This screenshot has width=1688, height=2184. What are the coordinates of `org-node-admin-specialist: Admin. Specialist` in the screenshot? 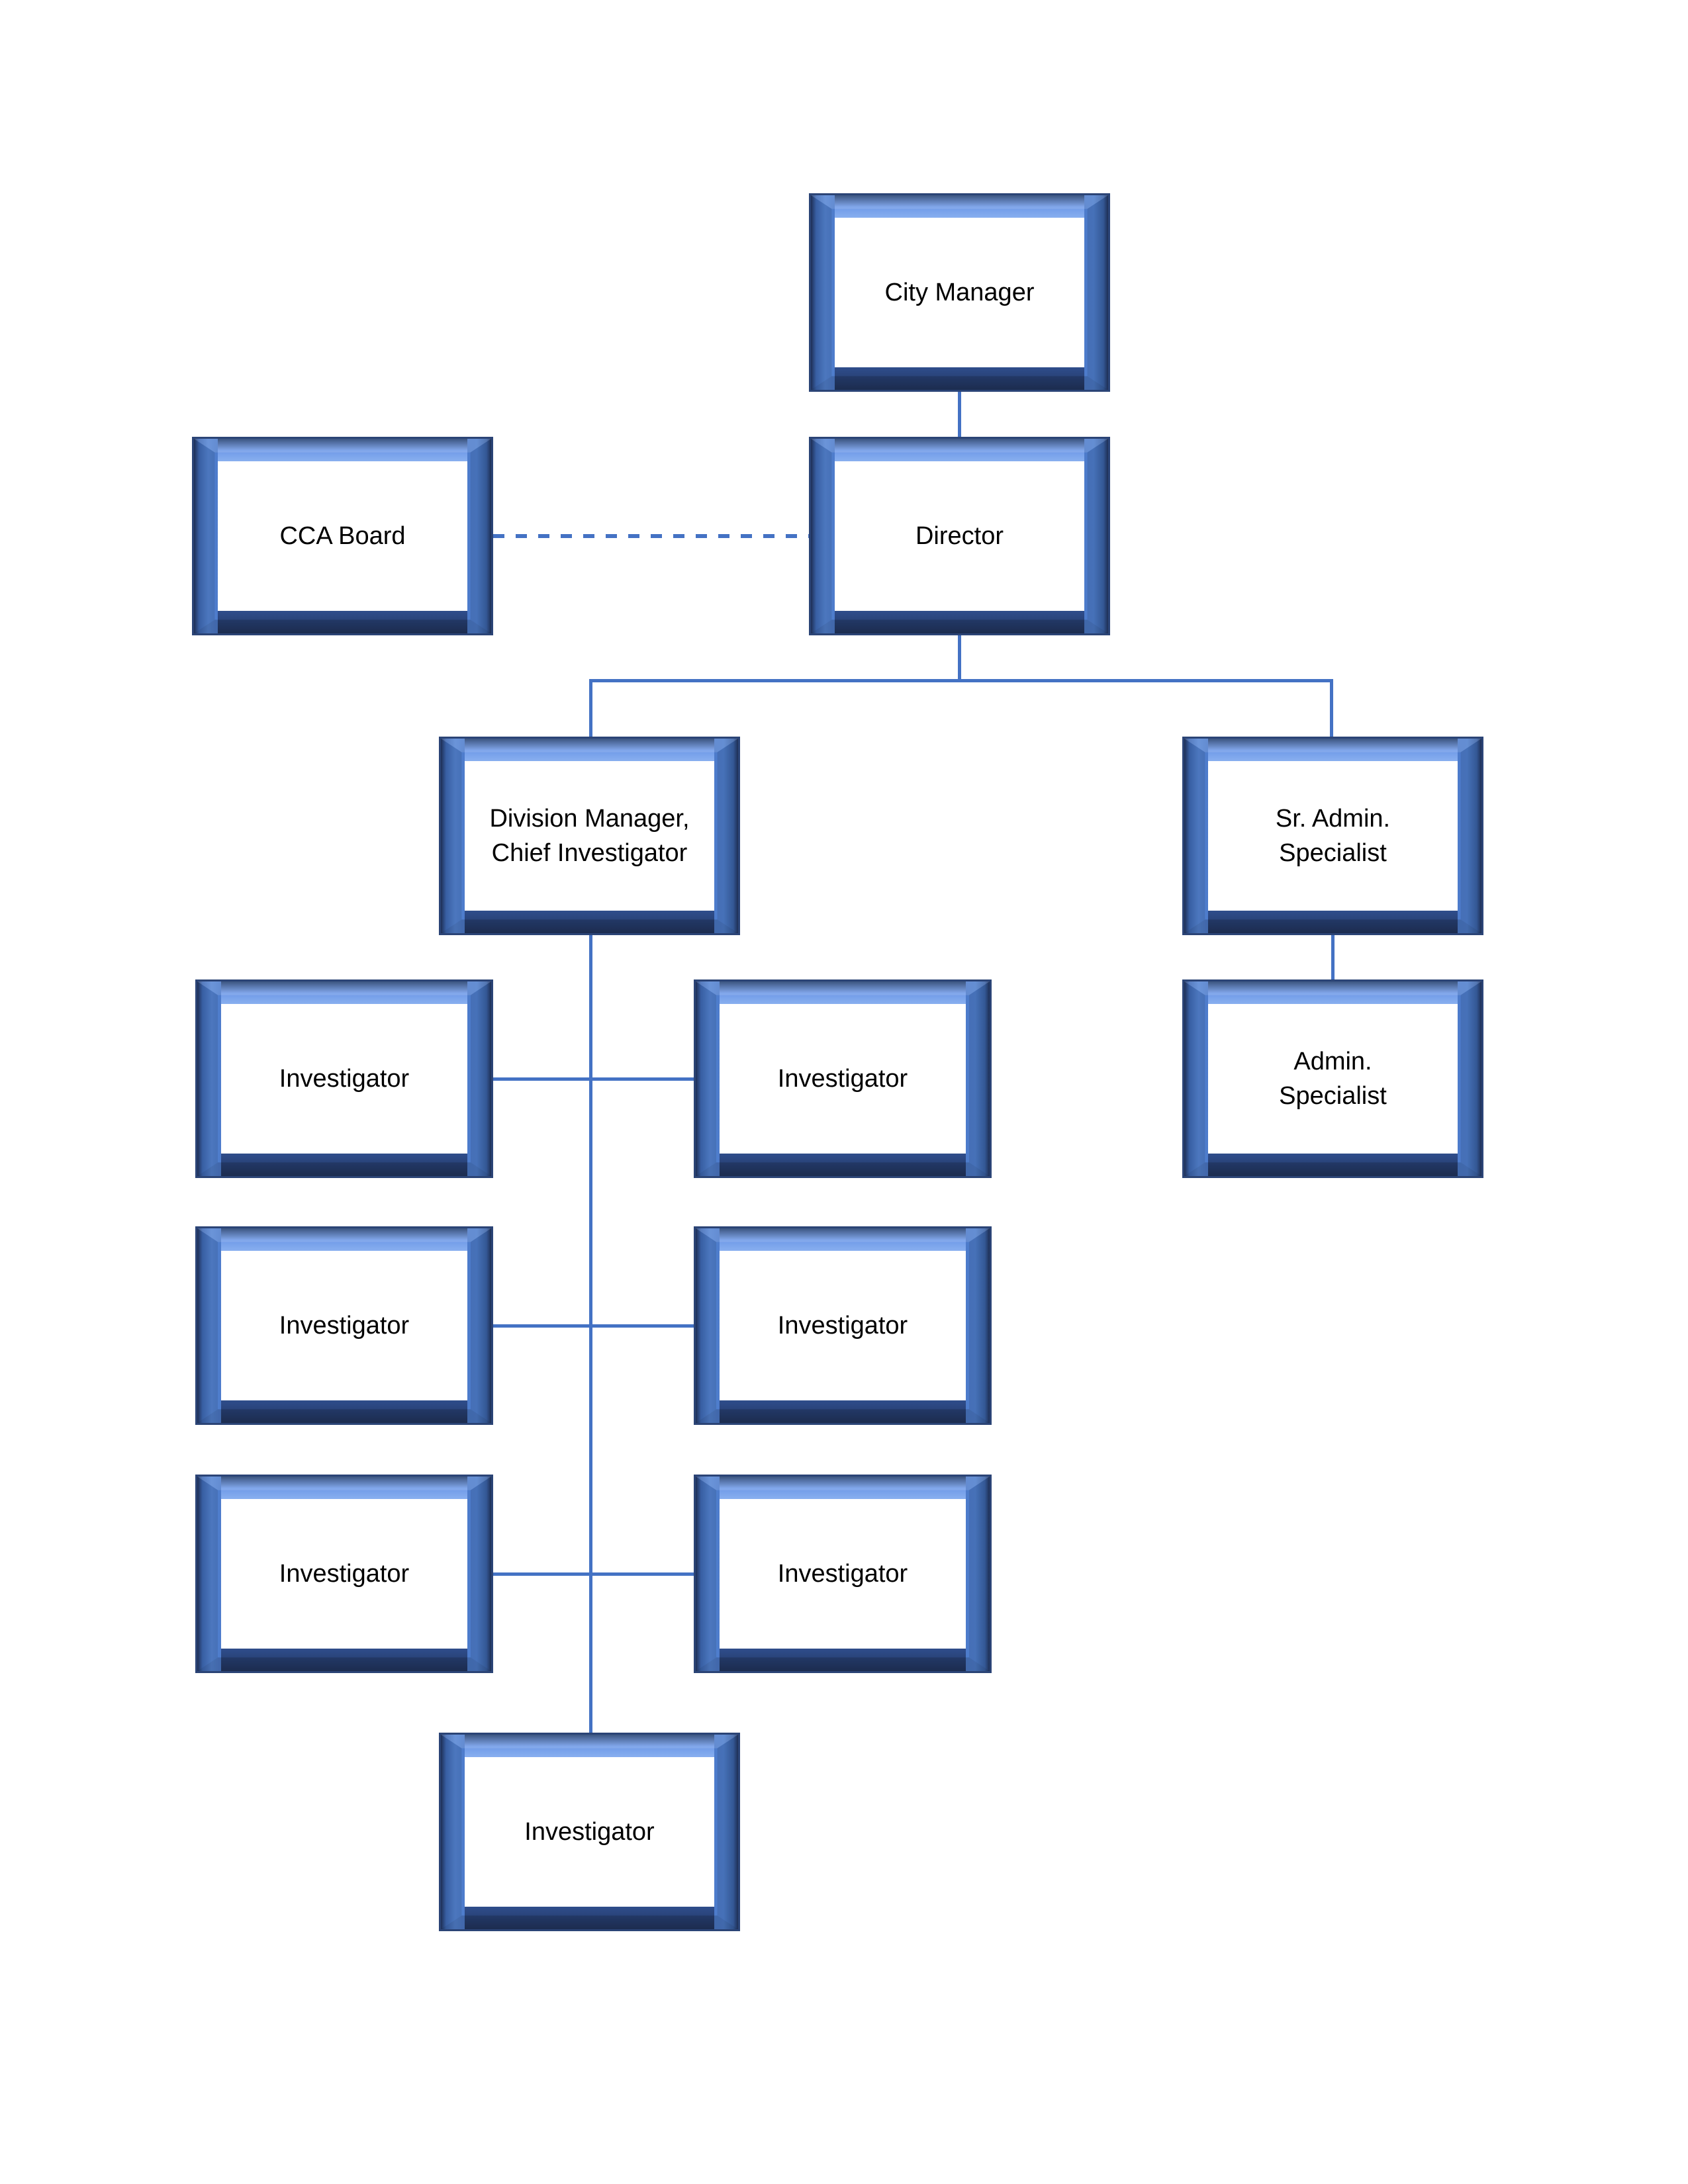 It's located at (1332, 1078).